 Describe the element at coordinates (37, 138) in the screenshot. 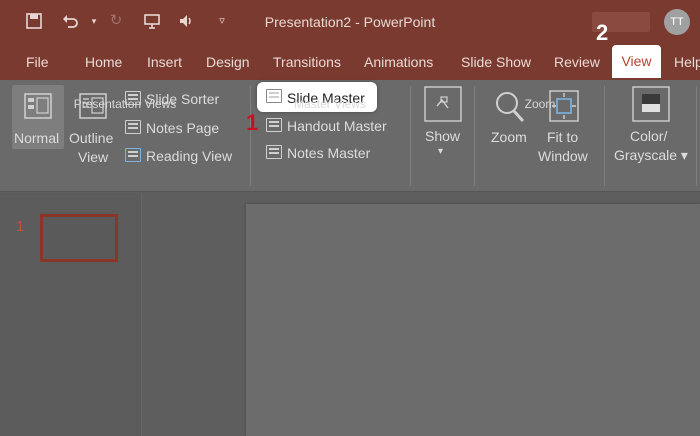

I see `normal-label: Normal` at that location.